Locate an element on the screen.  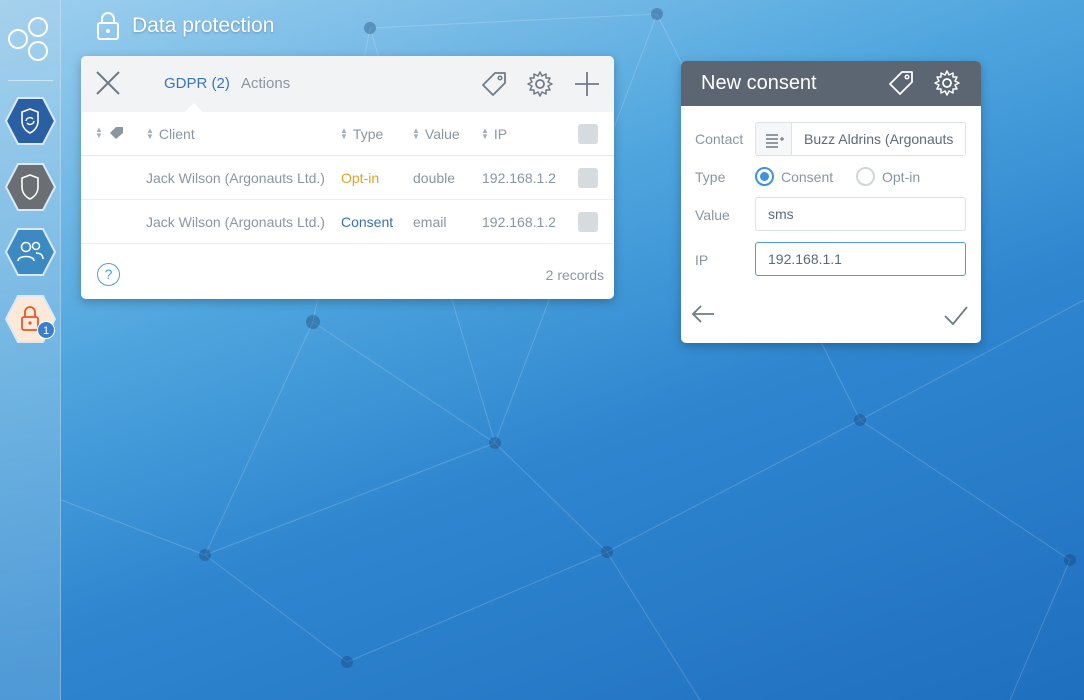
column-ip: ▲ ▼ IP is located at coordinates (494, 134).